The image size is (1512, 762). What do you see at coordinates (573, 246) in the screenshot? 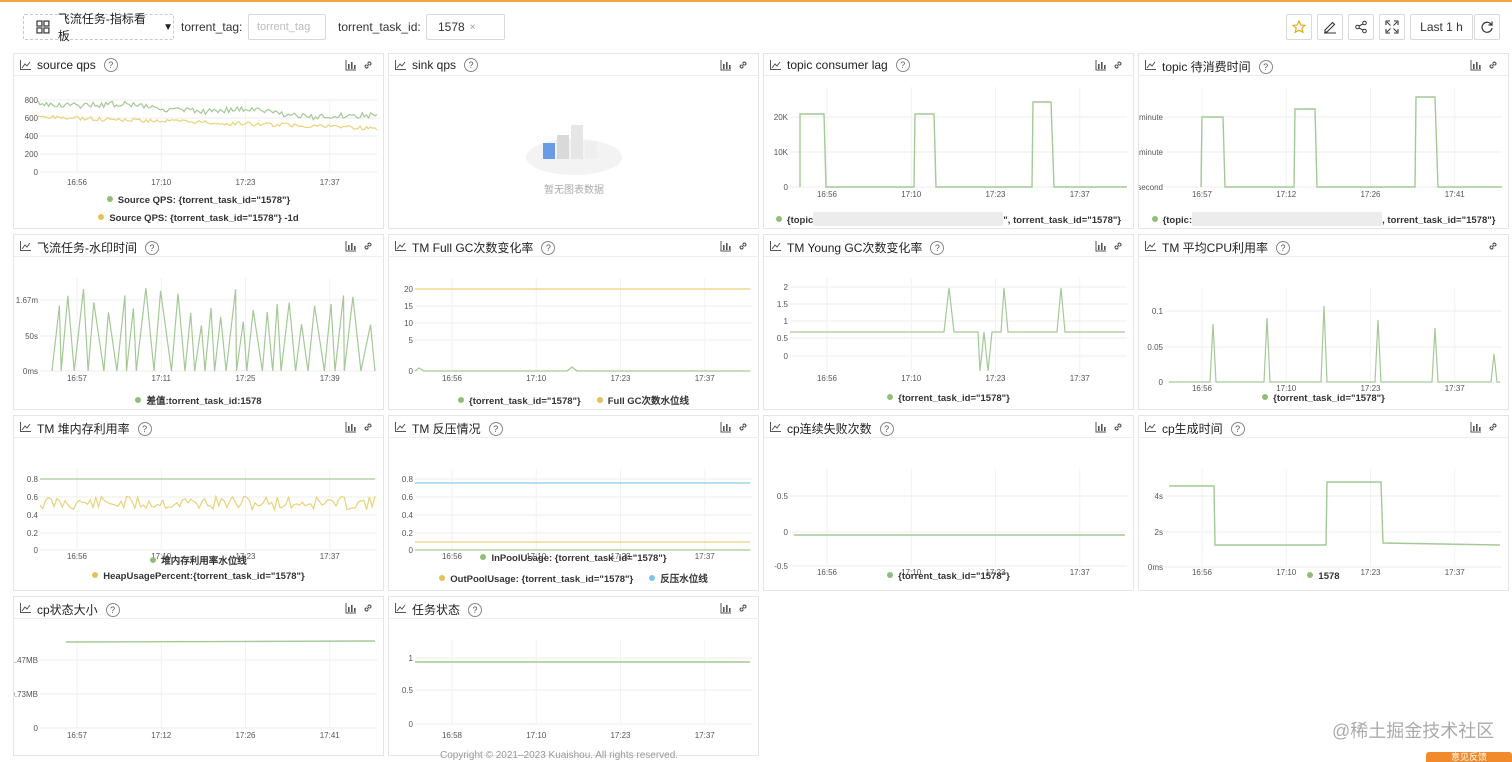
I see `panel-header: TM Full GC次数变化率?` at bounding box center [573, 246].